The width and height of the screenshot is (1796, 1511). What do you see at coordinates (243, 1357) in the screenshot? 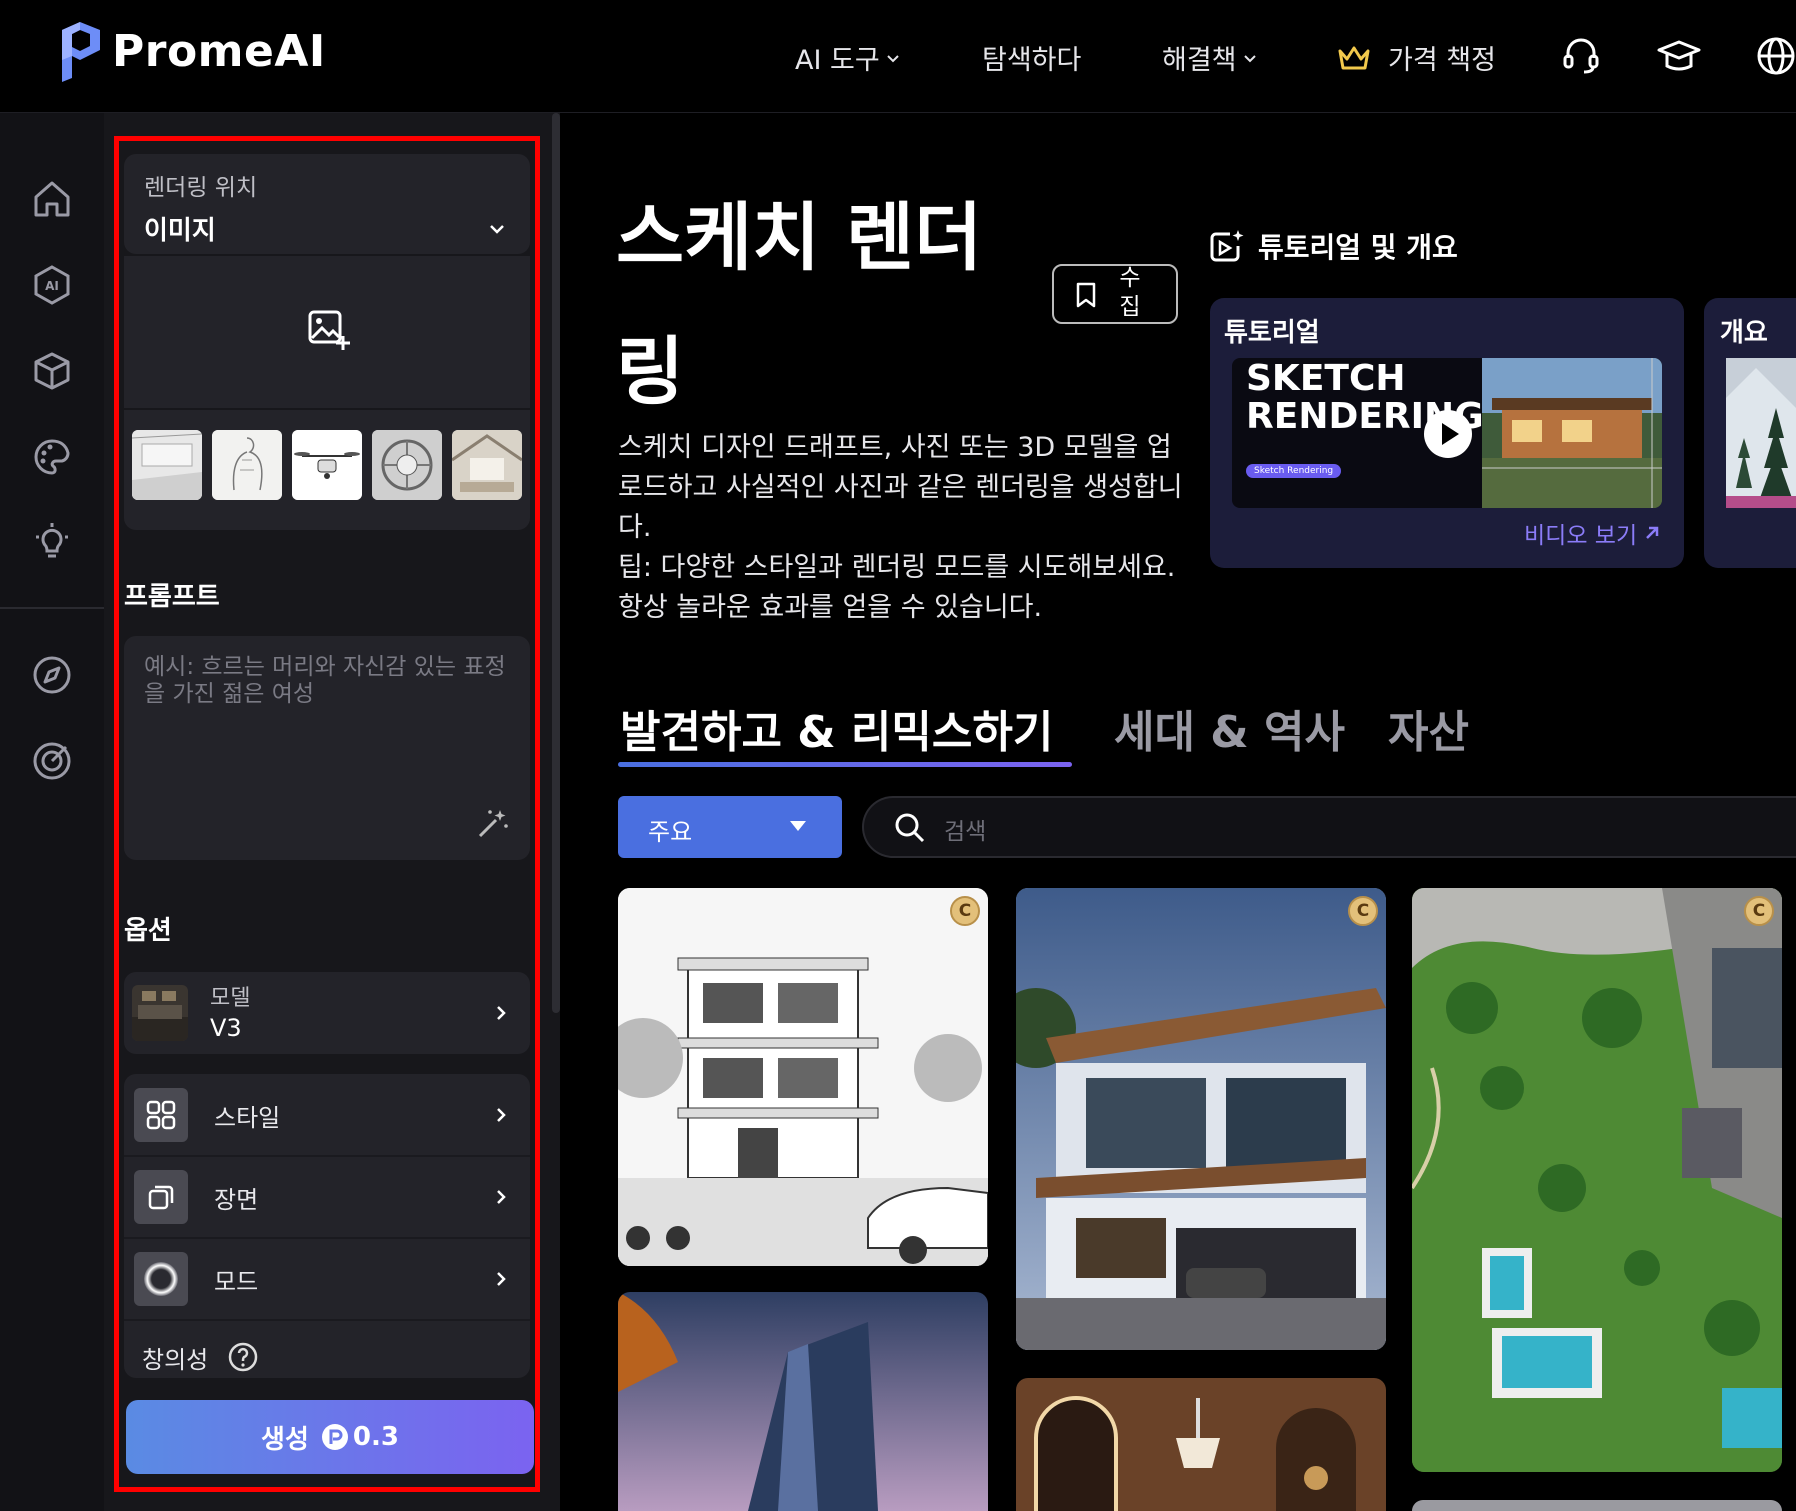
I see `help-question-icon` at bounding box center [243, 1357].